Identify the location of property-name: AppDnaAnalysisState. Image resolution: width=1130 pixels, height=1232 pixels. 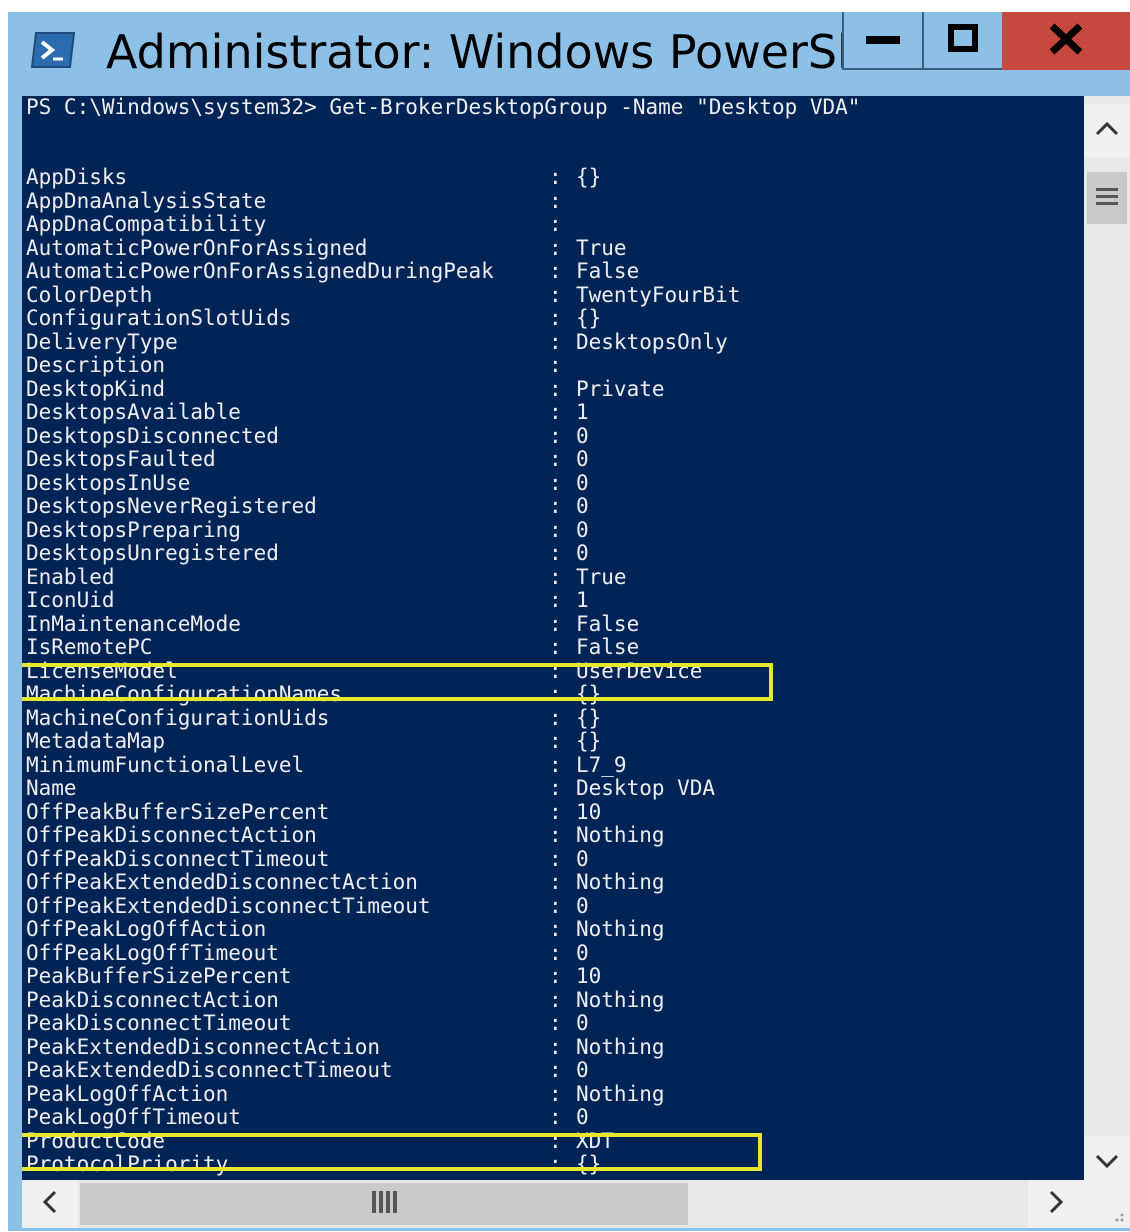
(146, 200).